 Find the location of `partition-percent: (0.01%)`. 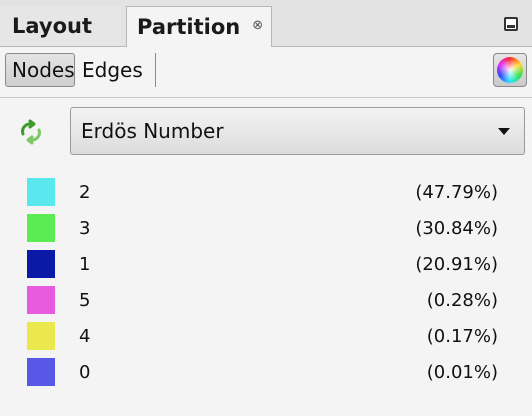

partition-percent: (0.01%) is located at coordinates (462, 372).